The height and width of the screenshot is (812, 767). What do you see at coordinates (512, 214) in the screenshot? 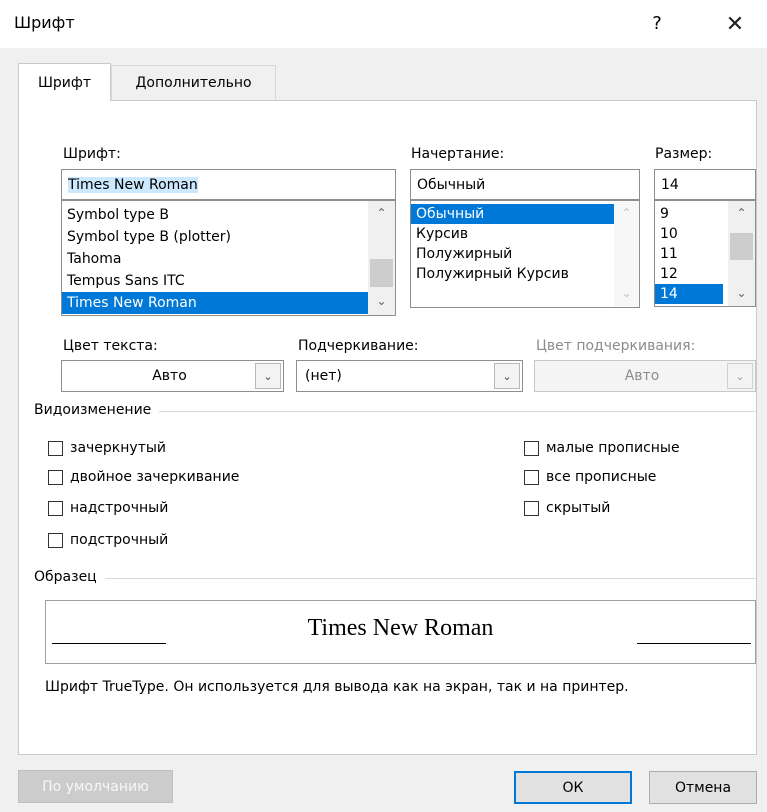
I see `style-list-item-selected: Обычный` at bounding box center [512, 214].